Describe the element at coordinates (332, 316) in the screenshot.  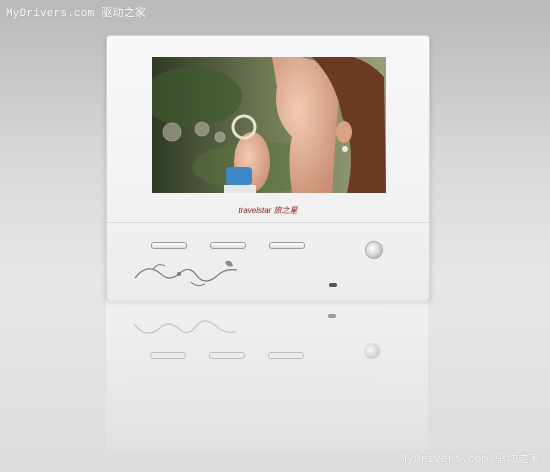
I see `reflected-sensor` at that location.